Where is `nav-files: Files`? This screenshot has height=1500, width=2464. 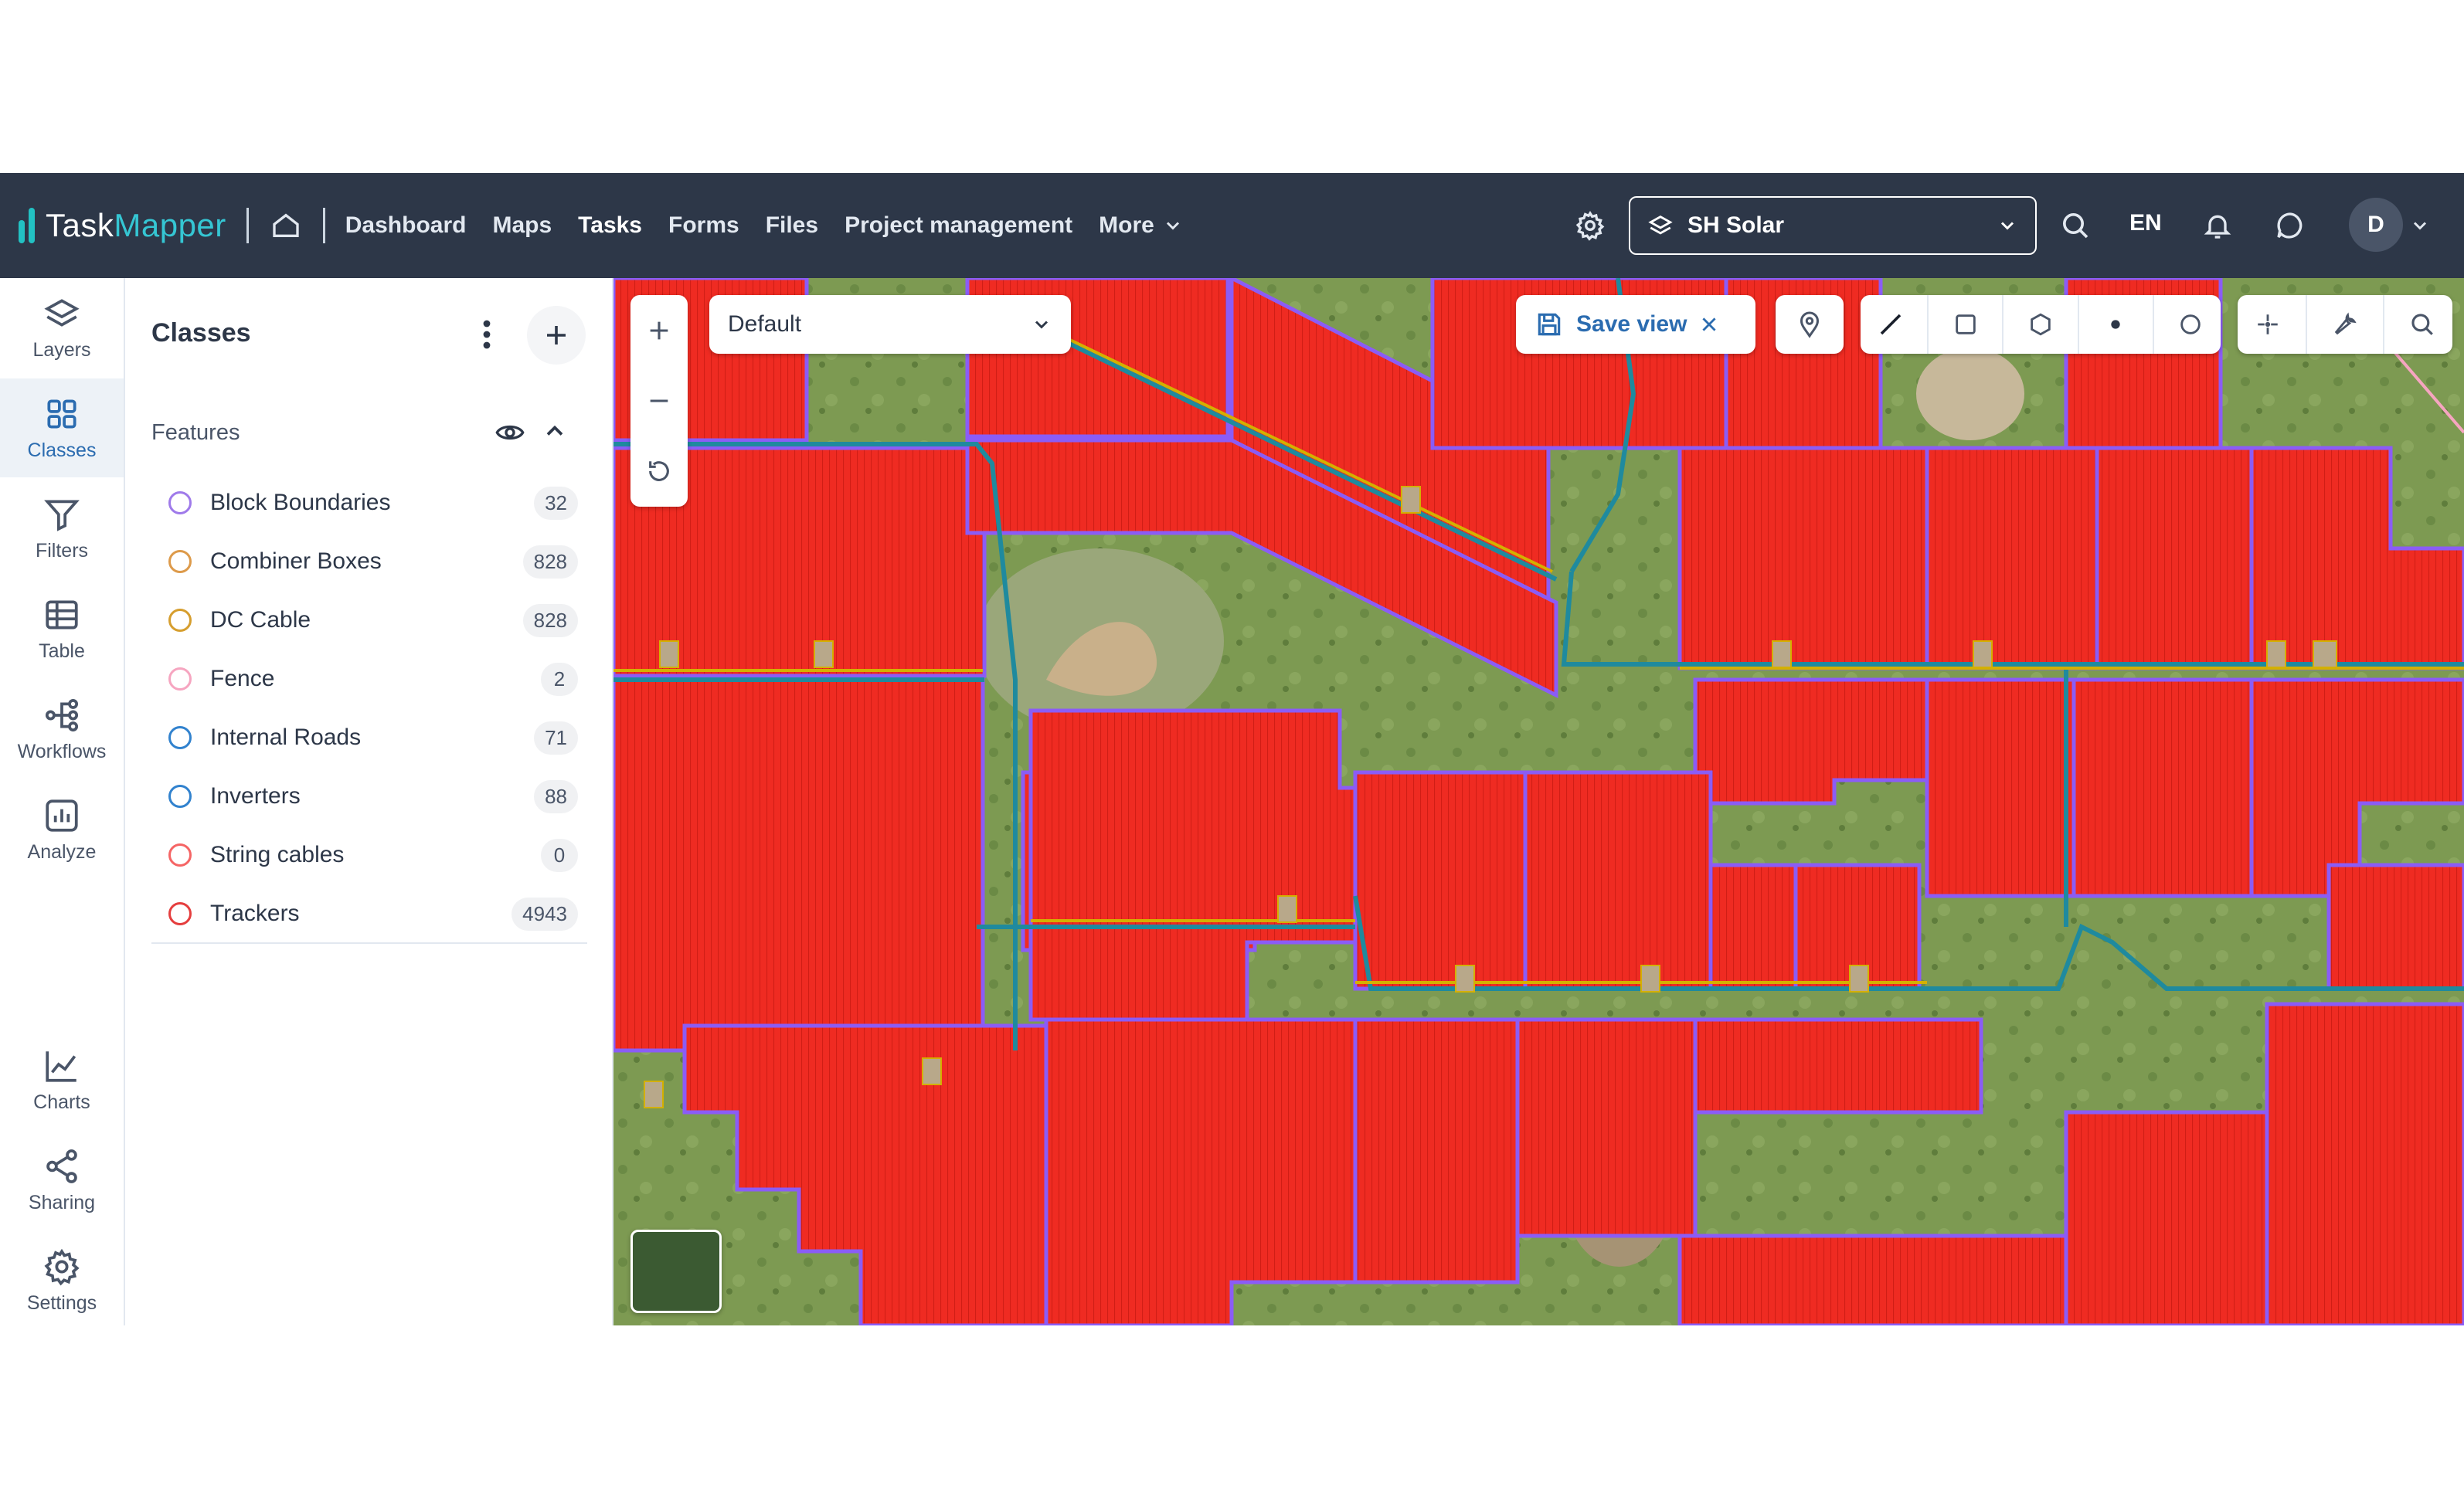 nav-files: Files is located at coordinates (792, 225).